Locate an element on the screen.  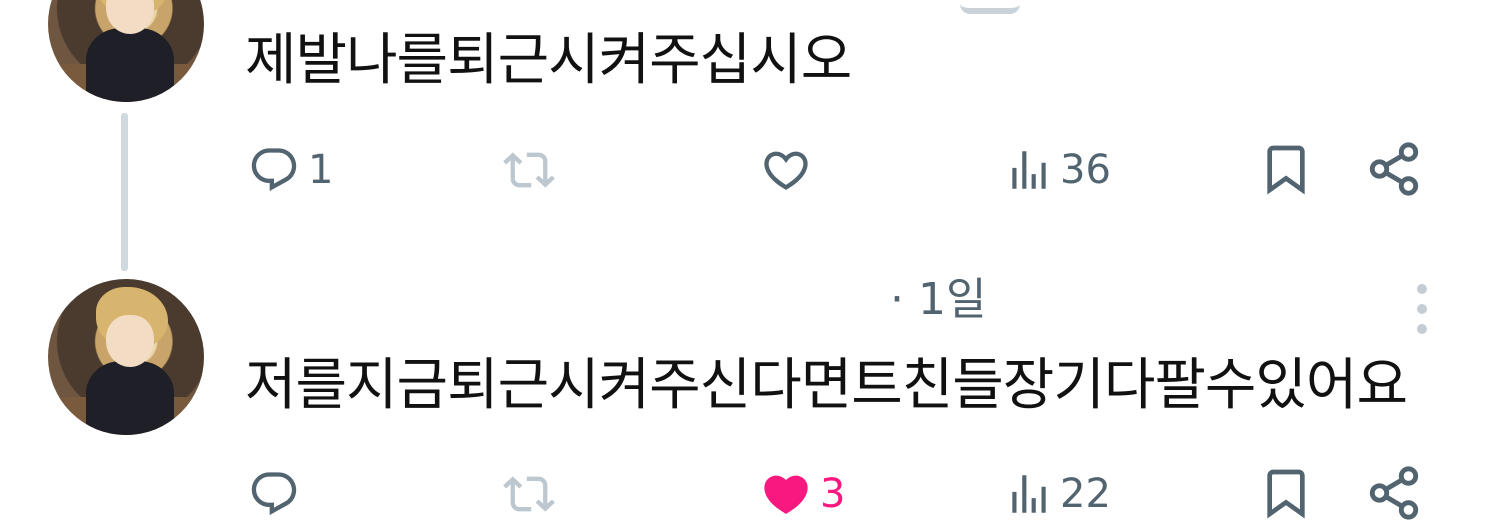
reply-count: 1 is located at coordinates (321, 170).